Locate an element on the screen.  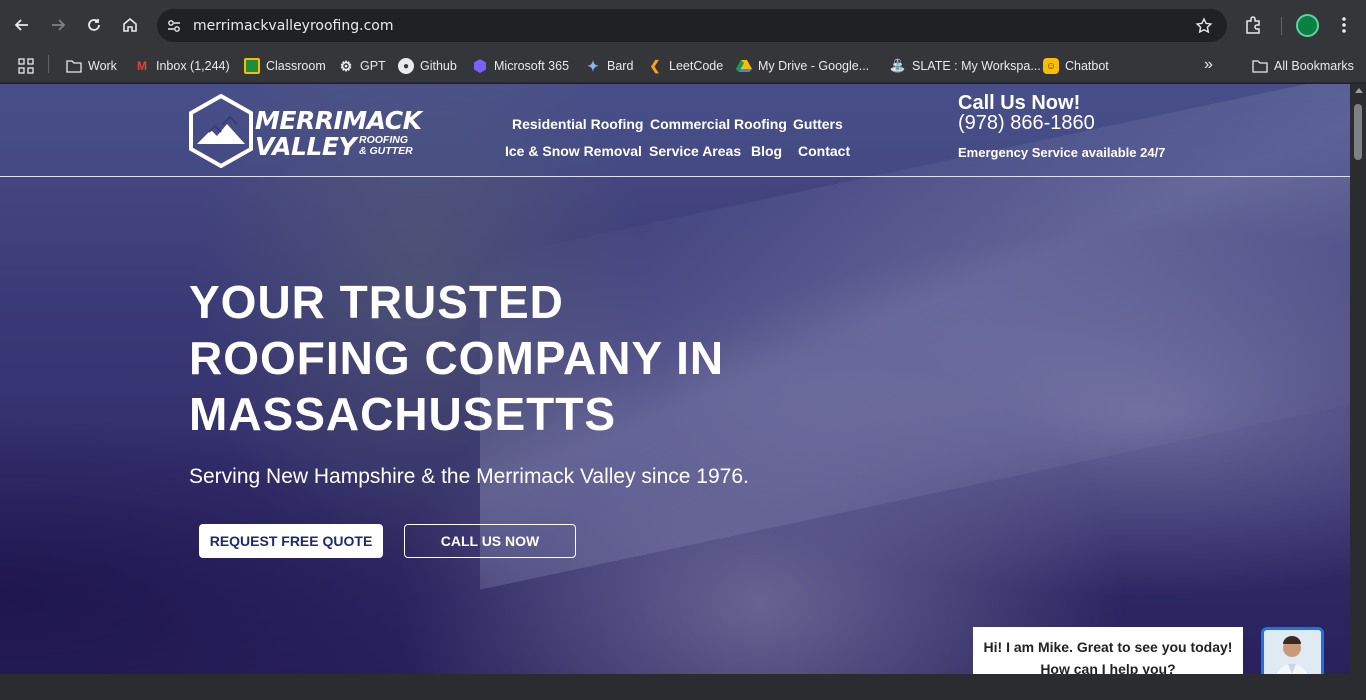
bookmark-github: ● Github is located at coordinates (427, 66).